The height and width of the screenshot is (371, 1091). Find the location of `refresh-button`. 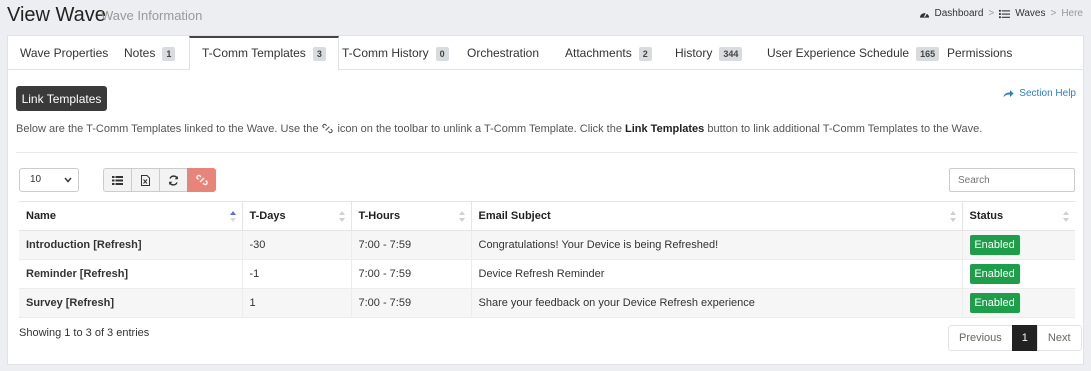

refresh-button is located at coordinates (173, 180).